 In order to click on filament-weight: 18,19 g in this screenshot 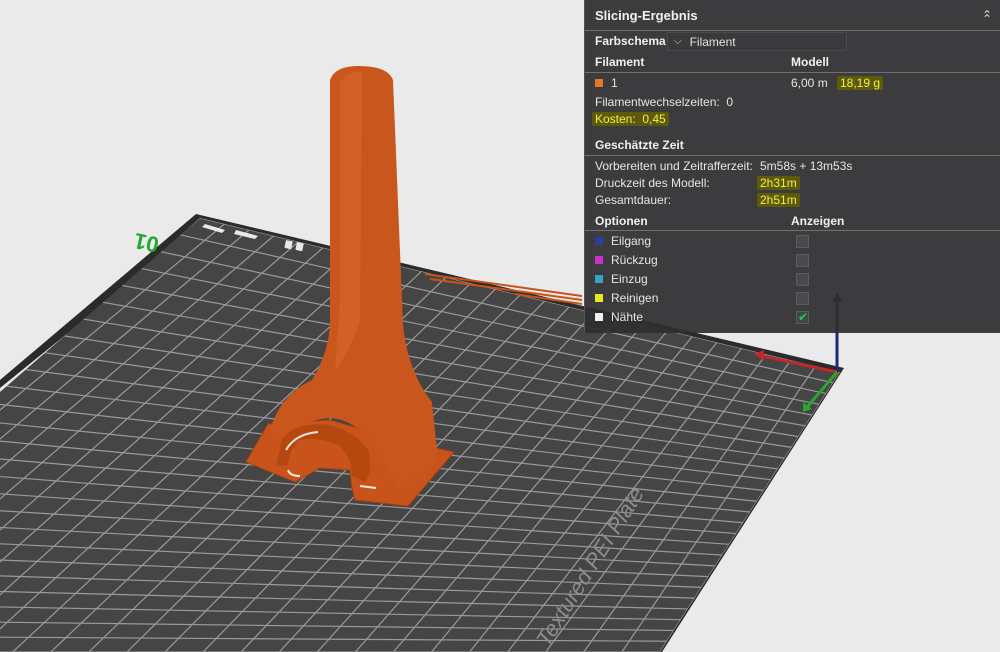, I will do `click(860, 83)`.